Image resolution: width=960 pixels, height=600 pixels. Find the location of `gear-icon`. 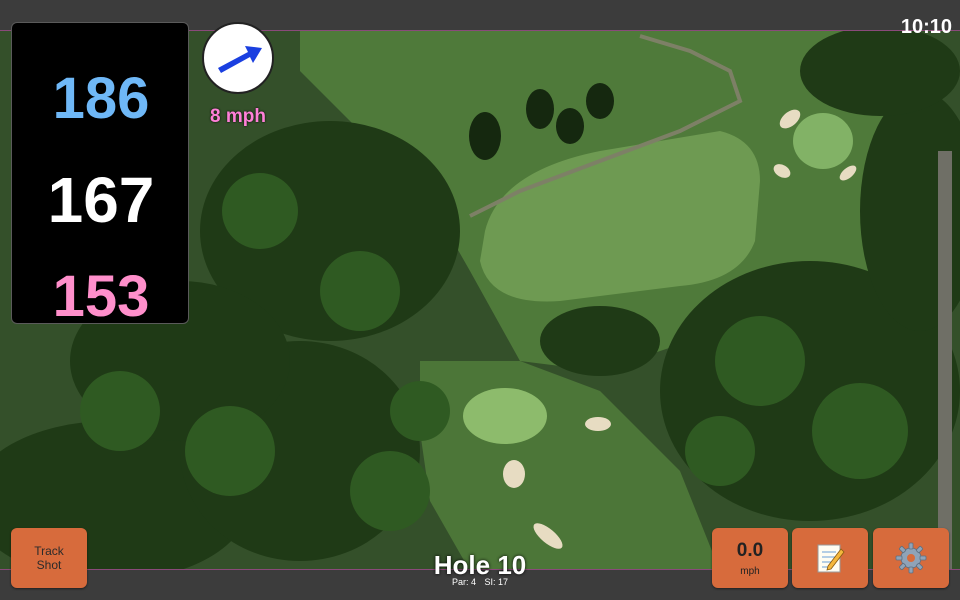

gear-icon is located at coordinates (911, 558).